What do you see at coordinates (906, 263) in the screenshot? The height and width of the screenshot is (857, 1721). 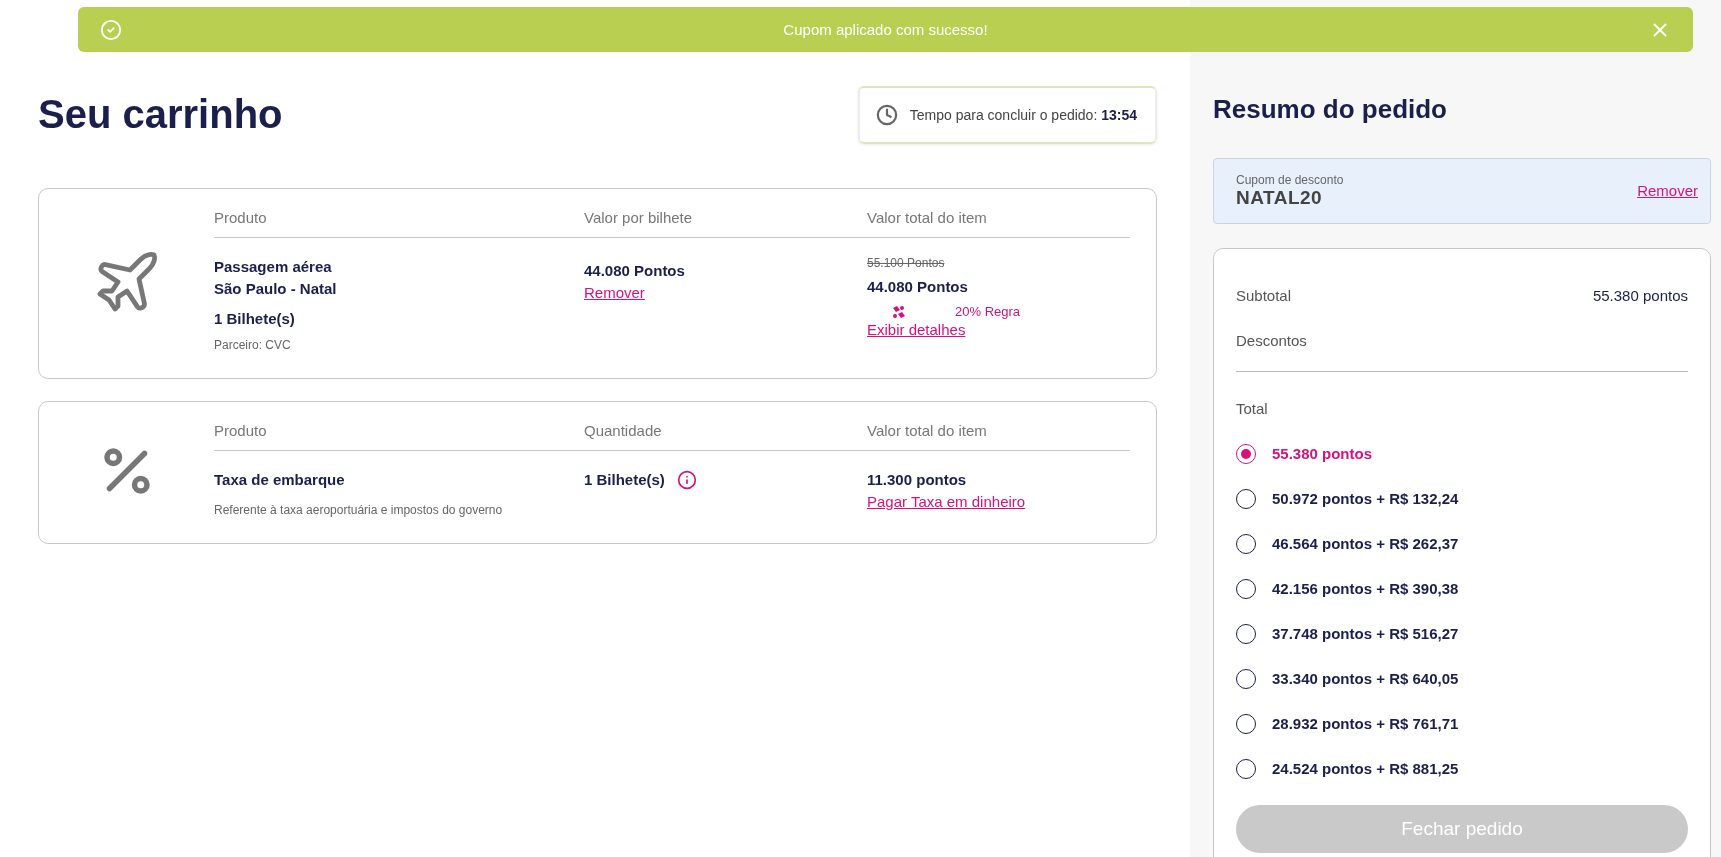 I see `original-price: 55.100 Pontos` at bounding box center [906, 263].